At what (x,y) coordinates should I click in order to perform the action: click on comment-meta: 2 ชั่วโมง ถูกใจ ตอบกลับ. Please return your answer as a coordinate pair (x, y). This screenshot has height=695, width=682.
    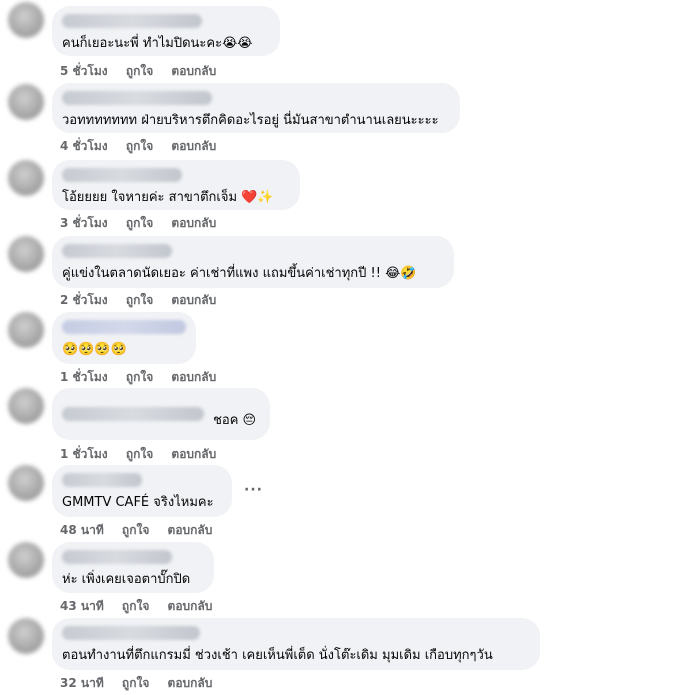
    Looking at the image, I should click on (145, 300).